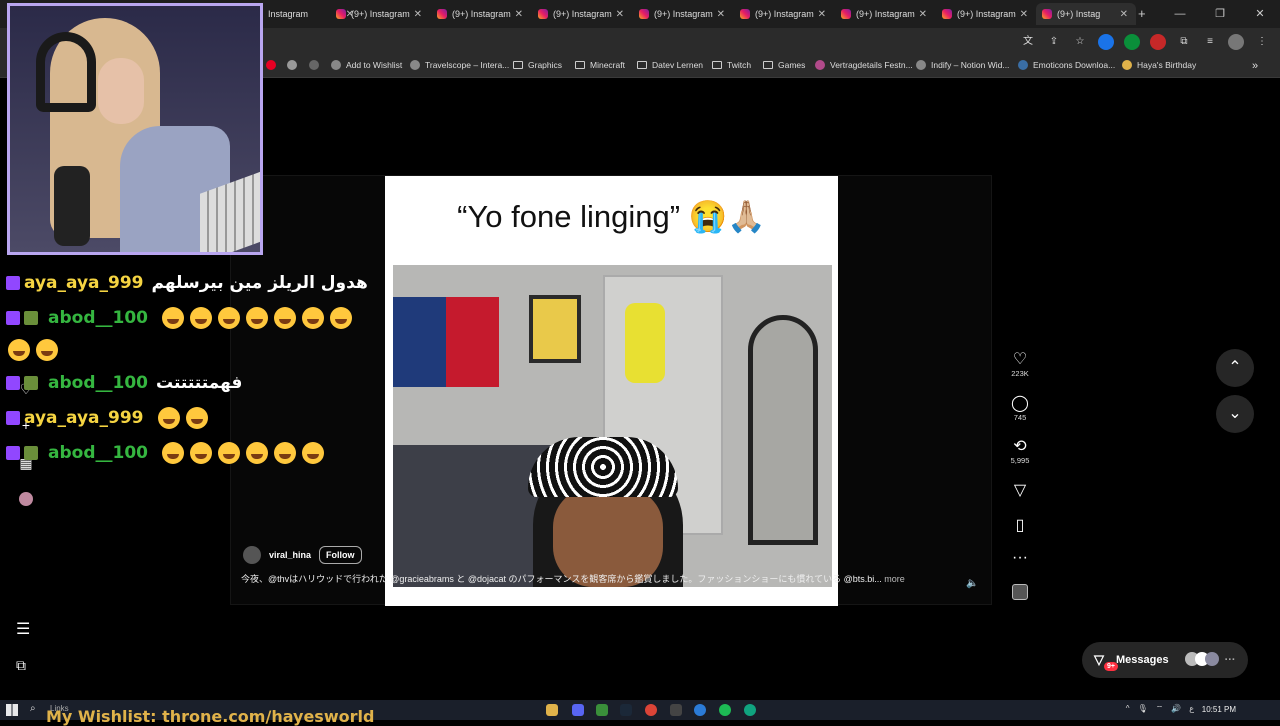 The height and width of the screenshot is (726, 1280). Describe the element at coordinates (1210, 42) in the screenshot. I see `reading-list-icon: ≡` at that location.